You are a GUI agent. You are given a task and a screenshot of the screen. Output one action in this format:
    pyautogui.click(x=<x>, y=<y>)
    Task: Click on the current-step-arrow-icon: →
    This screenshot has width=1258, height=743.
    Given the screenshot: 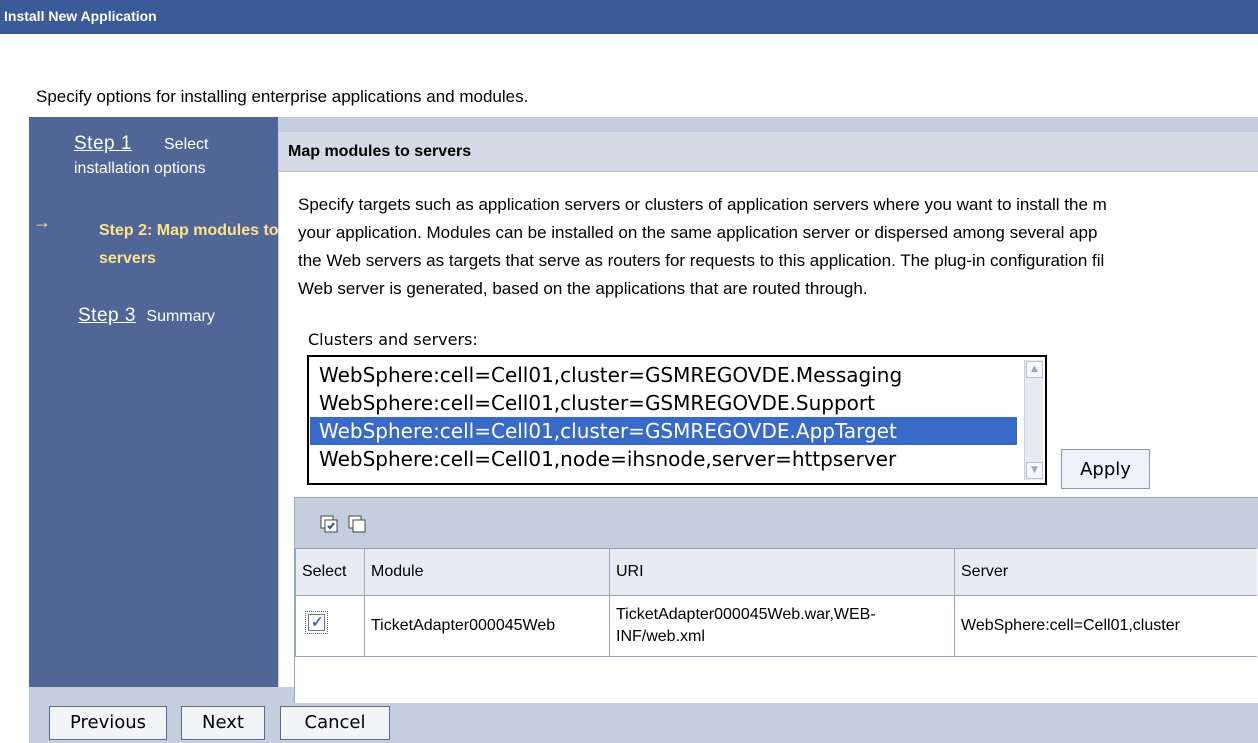 What is the action you would take?
    pyautogui.click(x=42, y=222)
    